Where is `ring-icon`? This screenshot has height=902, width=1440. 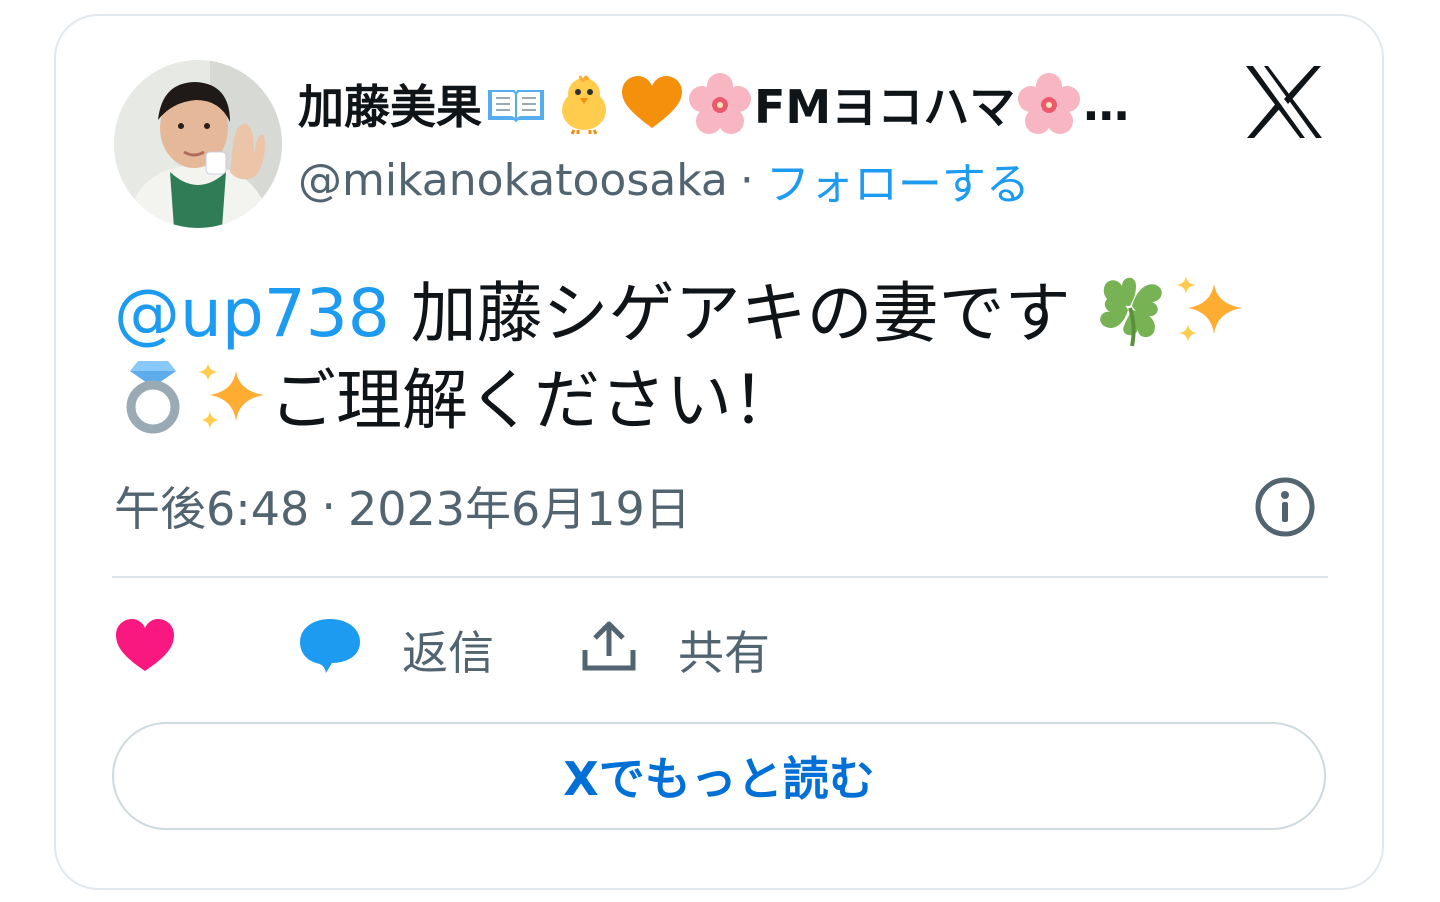 ring-icon is located at coordinates (153, 396).